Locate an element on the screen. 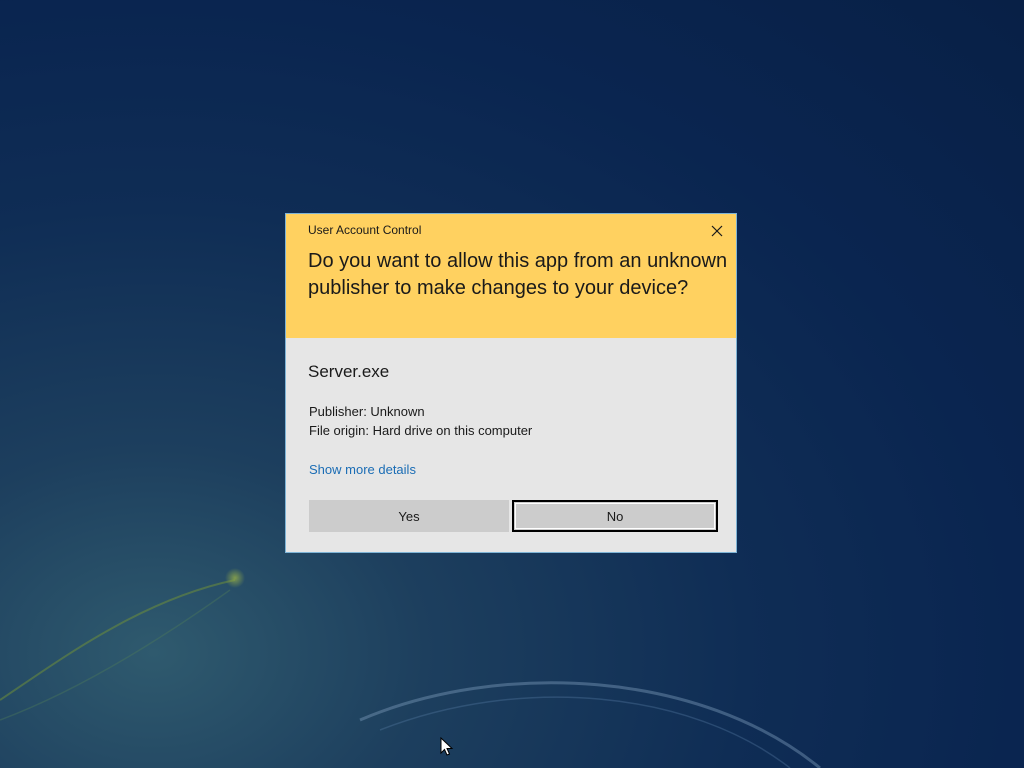  publisher-label: Publisher: Unknown is located at coordinates (367, 411).